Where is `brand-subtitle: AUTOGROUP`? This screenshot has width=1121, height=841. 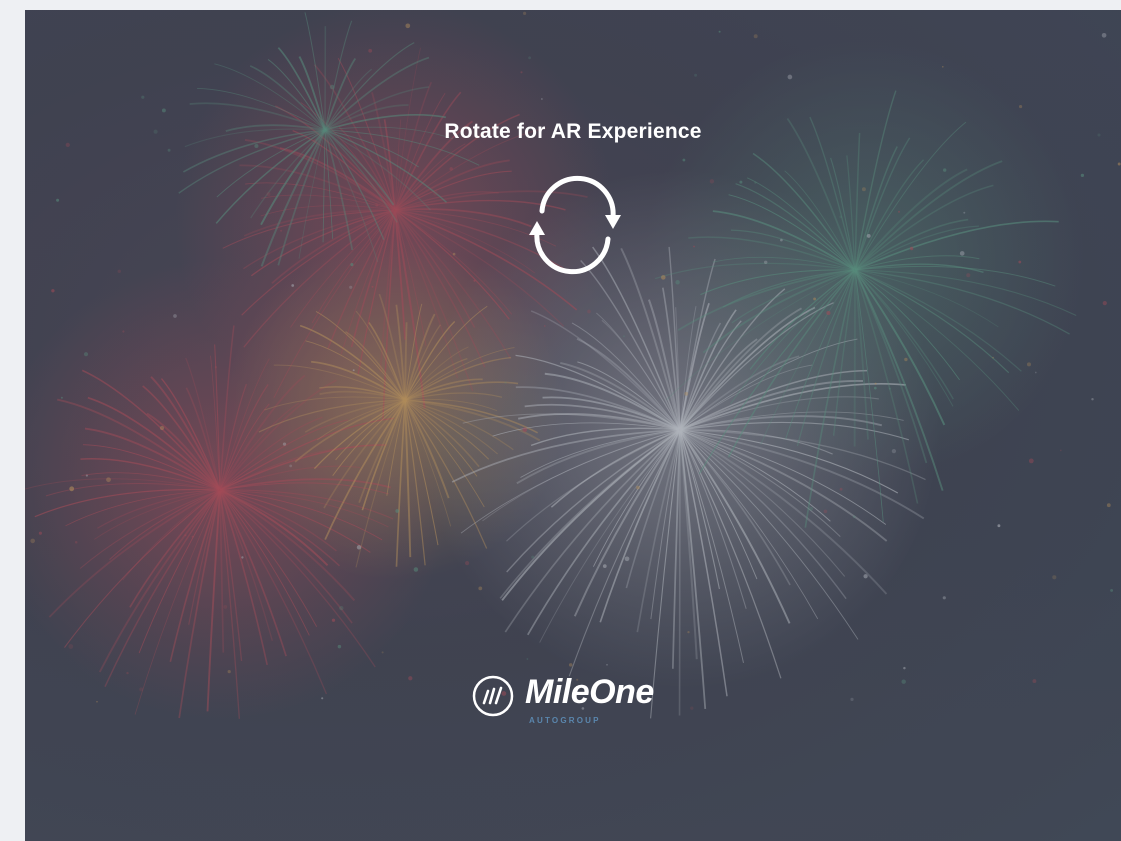 brand-subtitle: AUTOGROUP is located at coordinates (565, 720).